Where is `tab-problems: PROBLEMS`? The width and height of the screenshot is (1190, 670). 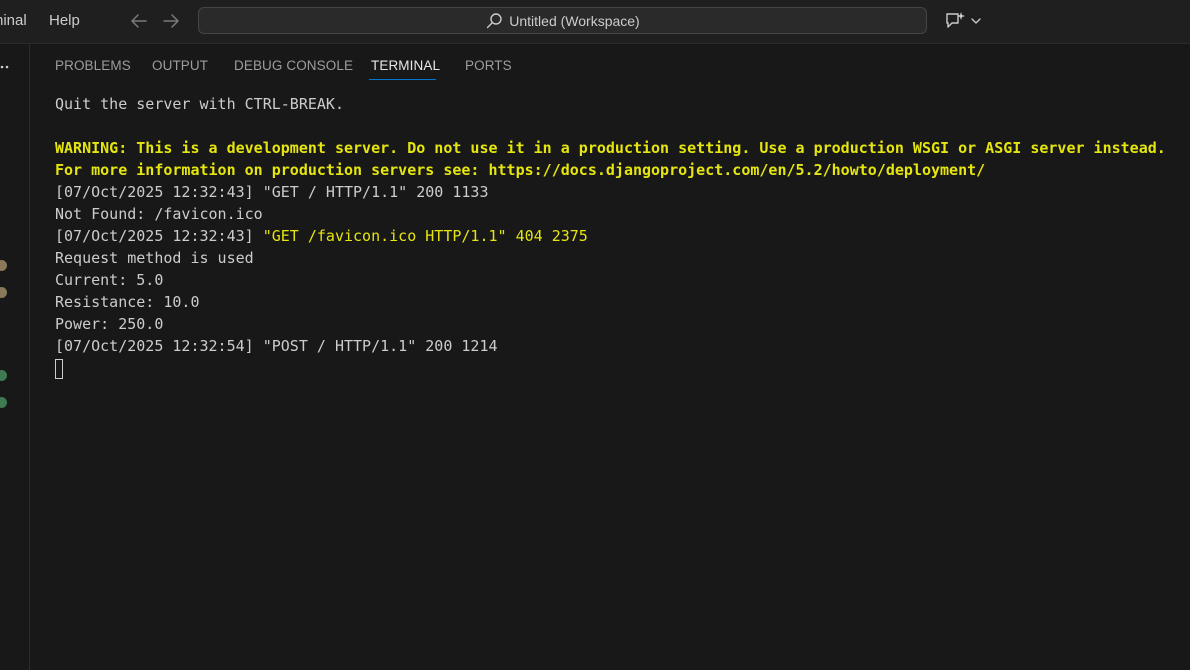
tab-problems: PROBLEMS is located at coordinates (93, 65).